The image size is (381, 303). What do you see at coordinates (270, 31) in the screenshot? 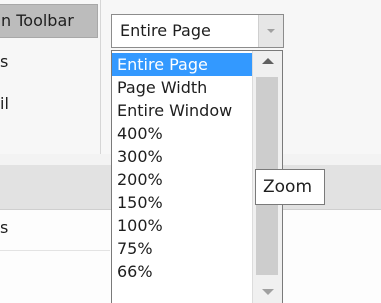
I see `chevron-down-icon` at bounding box center [270, 31].